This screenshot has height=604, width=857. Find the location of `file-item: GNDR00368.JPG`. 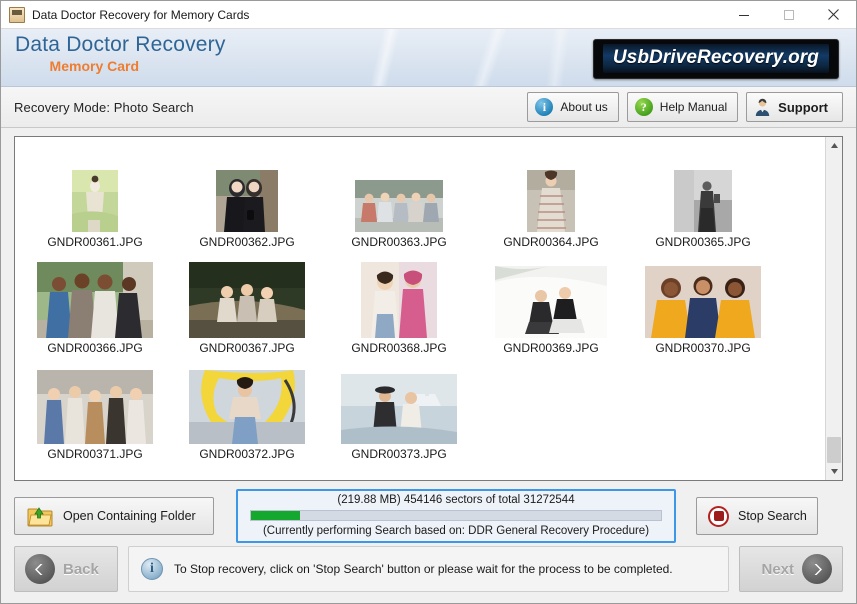

file-item: GNDR00368.JPG is located at coordinates (399, 302).